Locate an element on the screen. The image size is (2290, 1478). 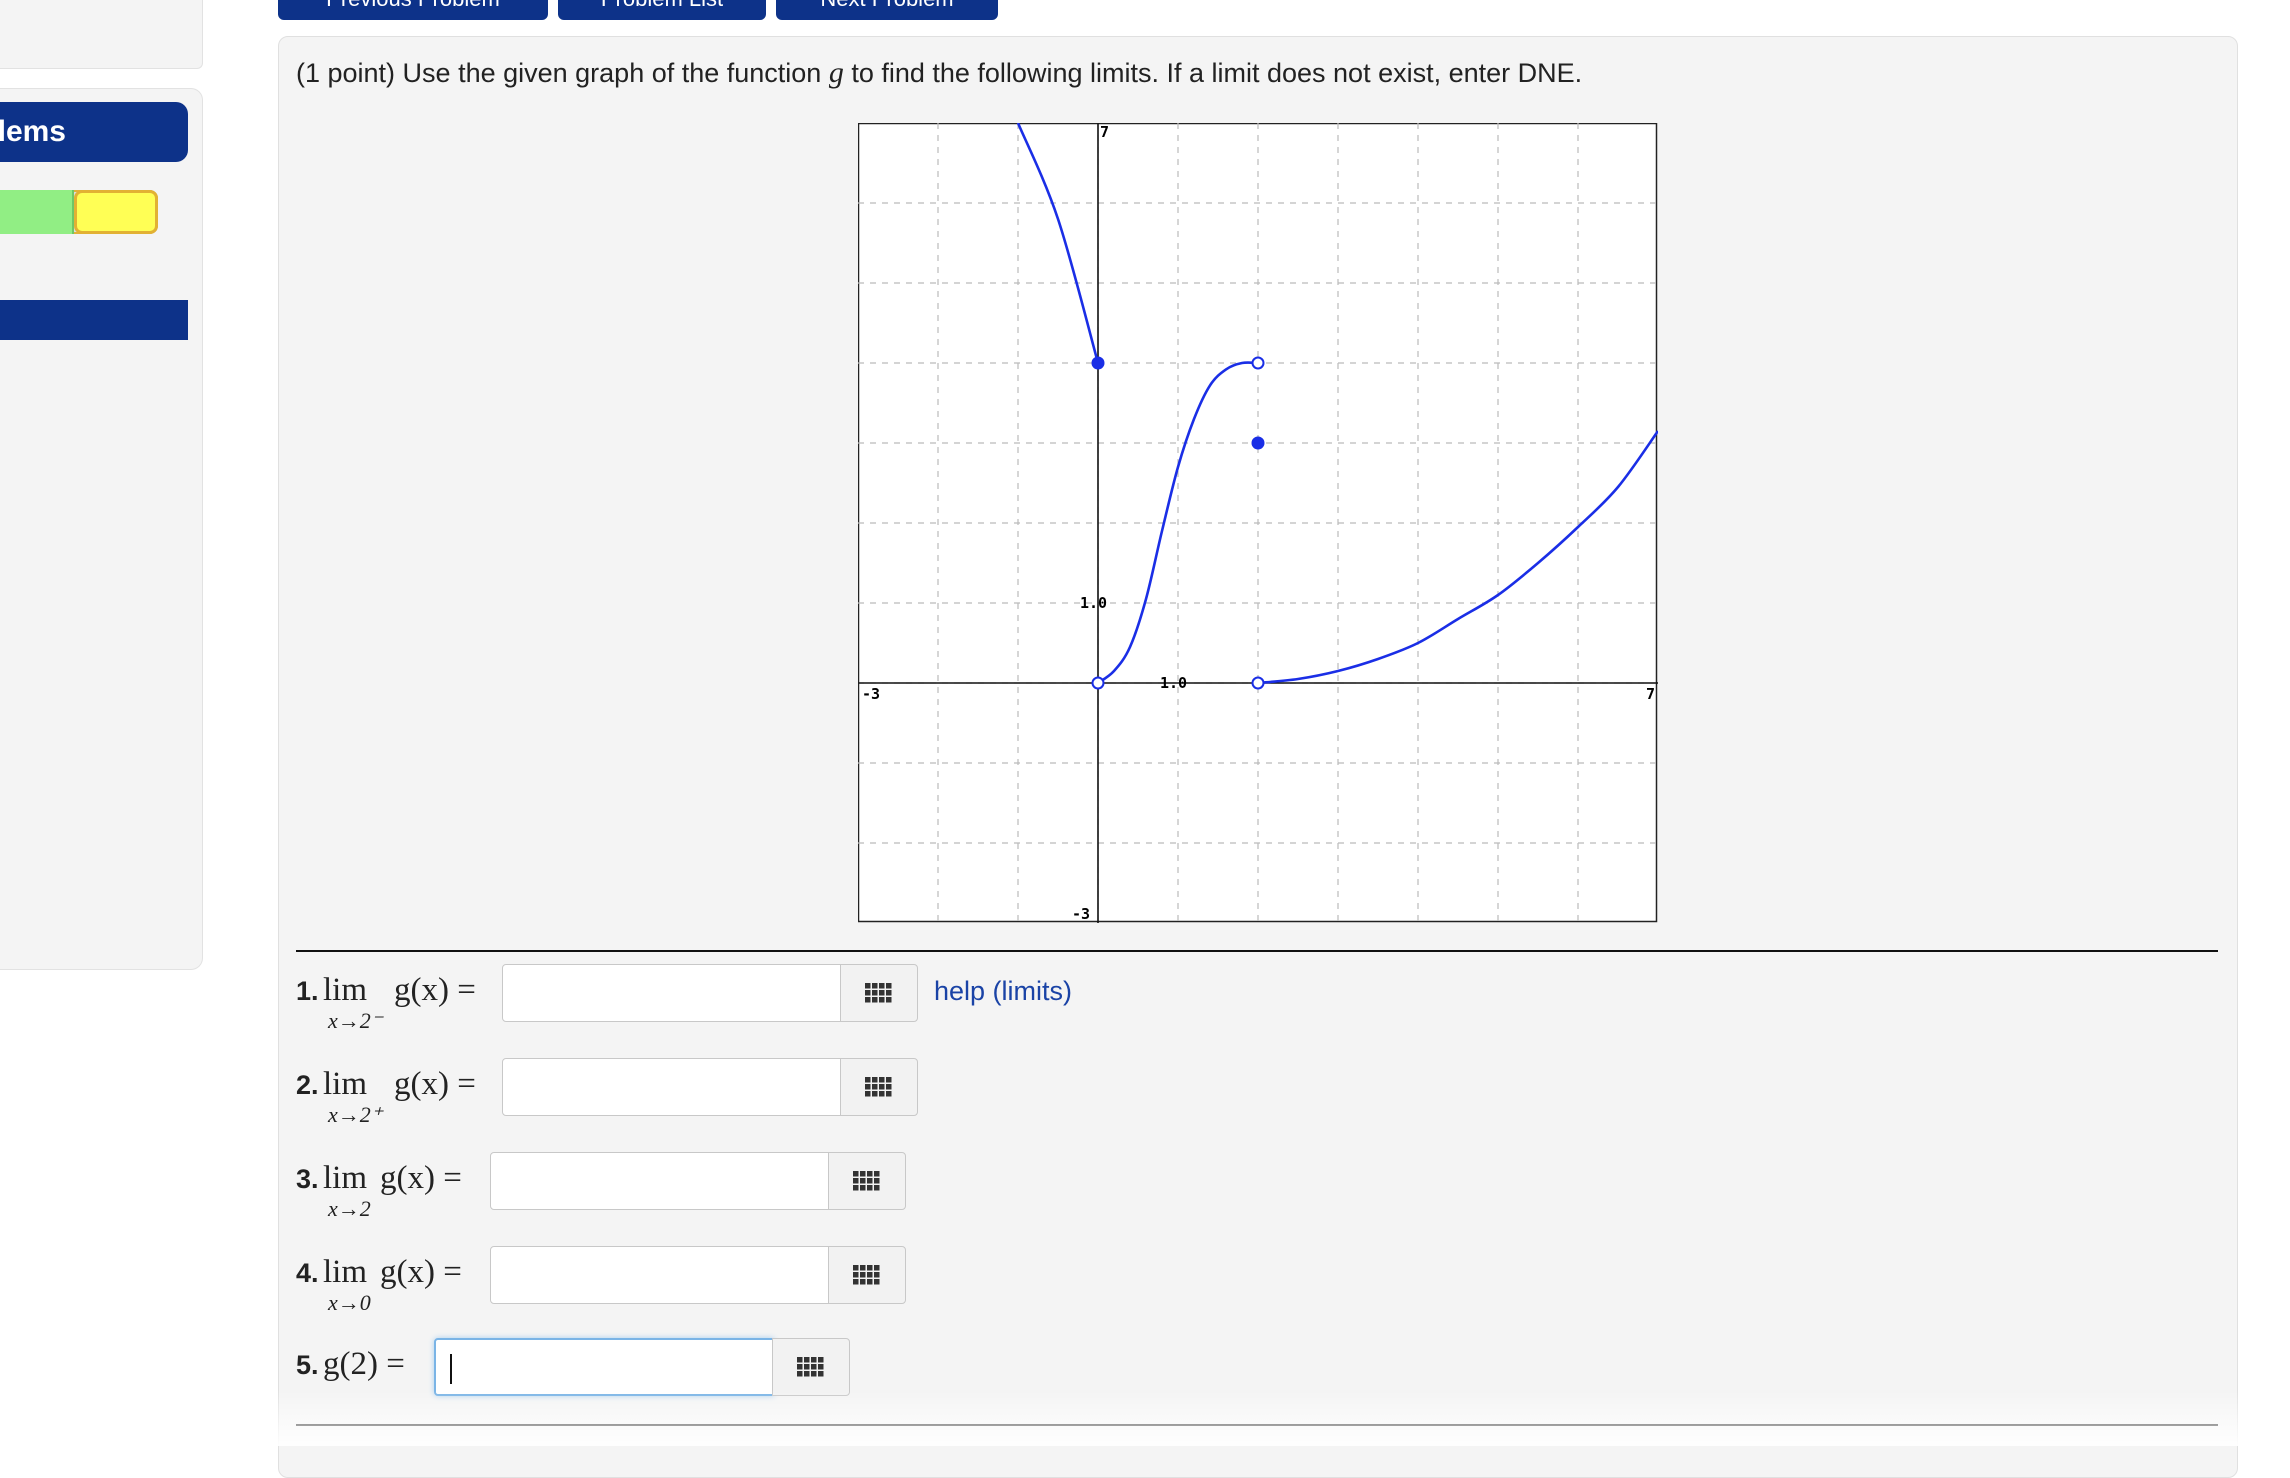
question-number: 4. is located at coordinates (307, 1273).